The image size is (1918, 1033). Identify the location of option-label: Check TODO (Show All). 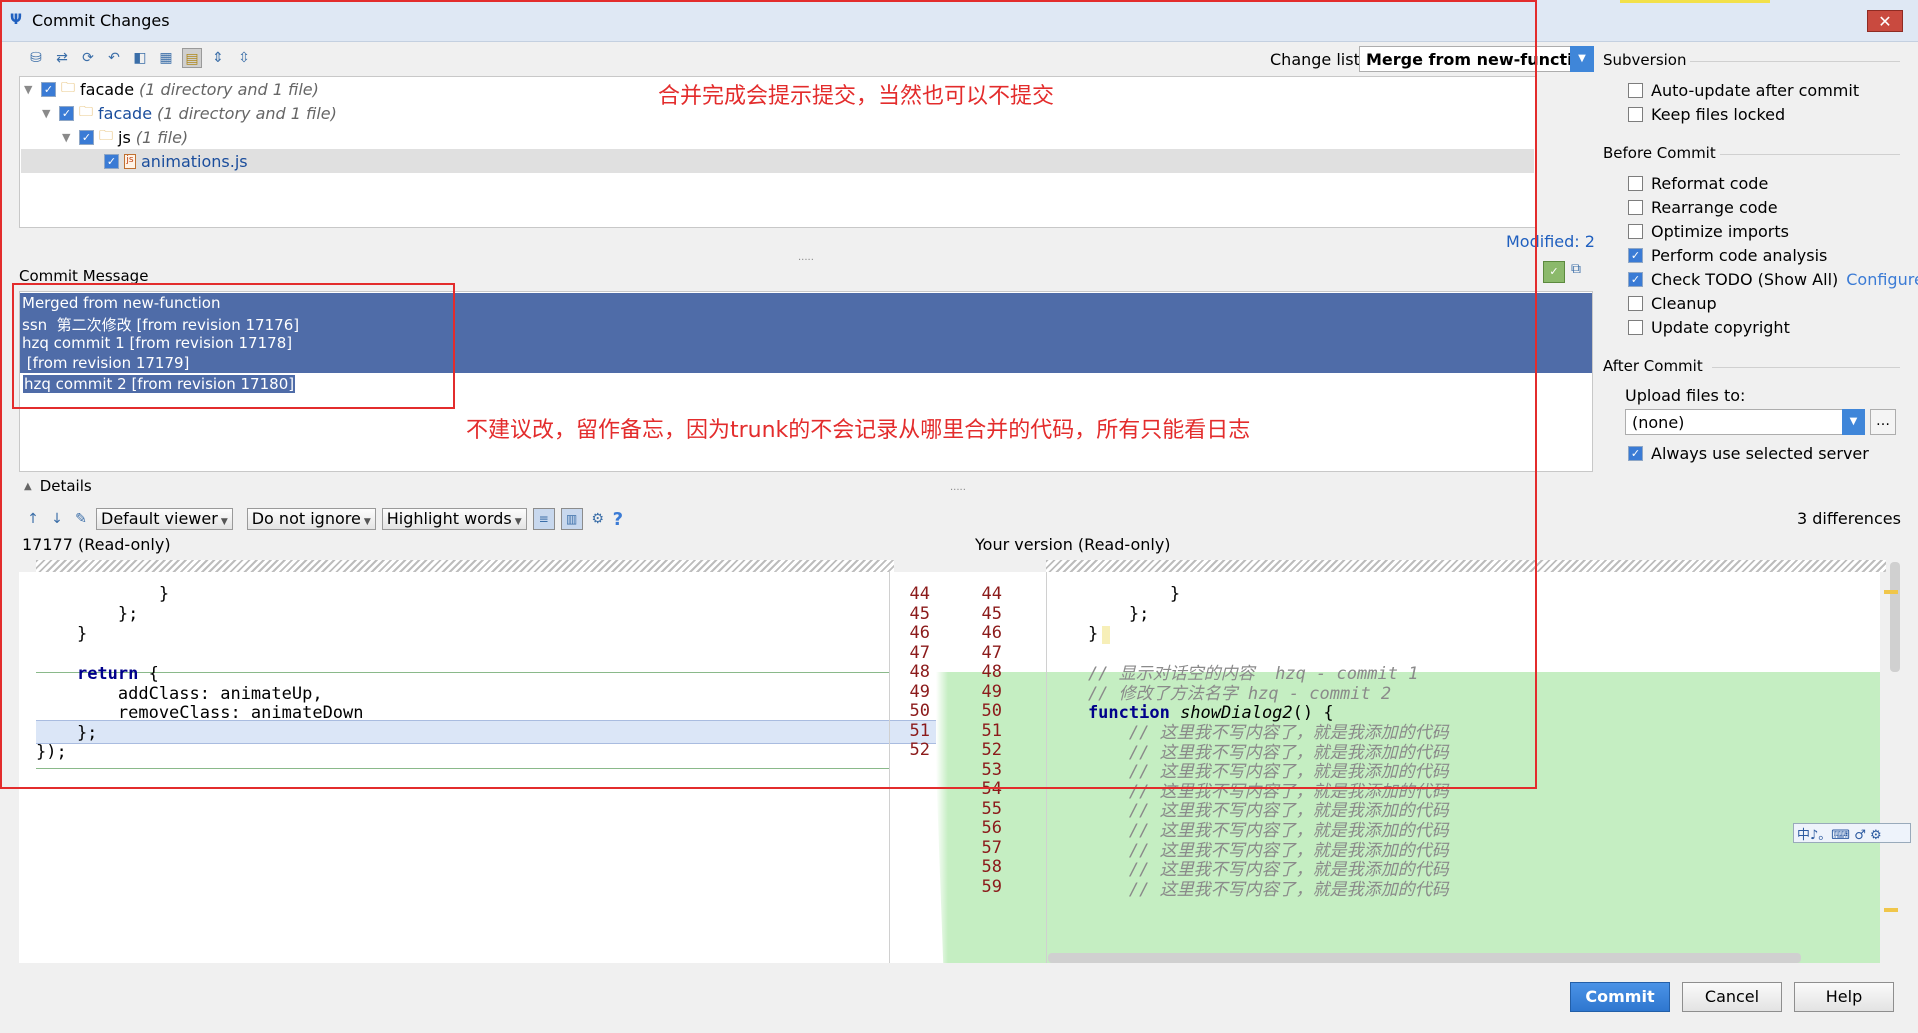
(1745, 279).